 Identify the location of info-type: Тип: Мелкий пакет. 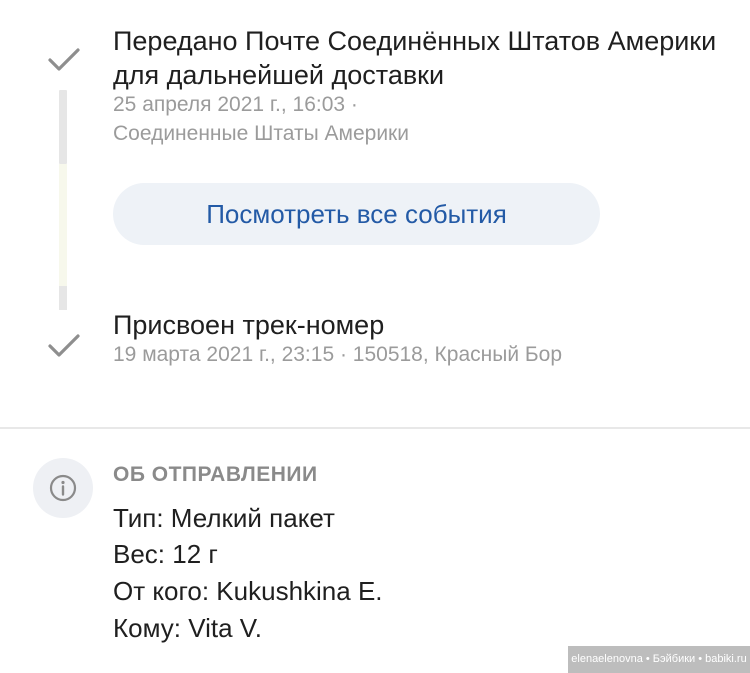
(224, 518).